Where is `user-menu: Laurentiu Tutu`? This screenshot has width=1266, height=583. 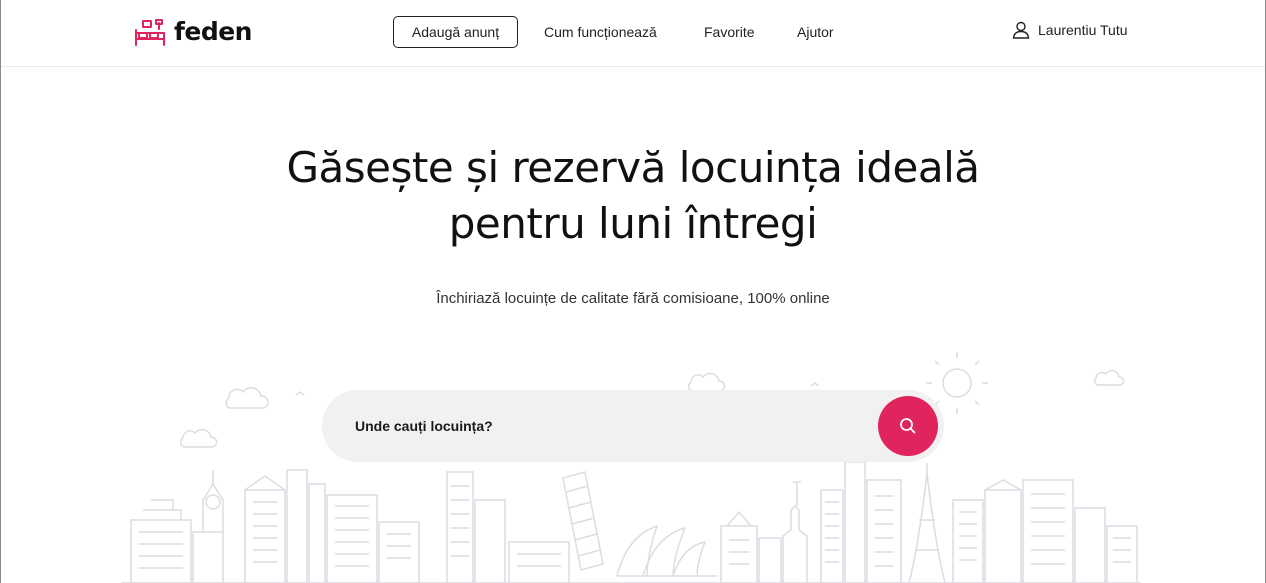
user-menu: Laurentiu Tutu is located at coordinates (1070, 30).